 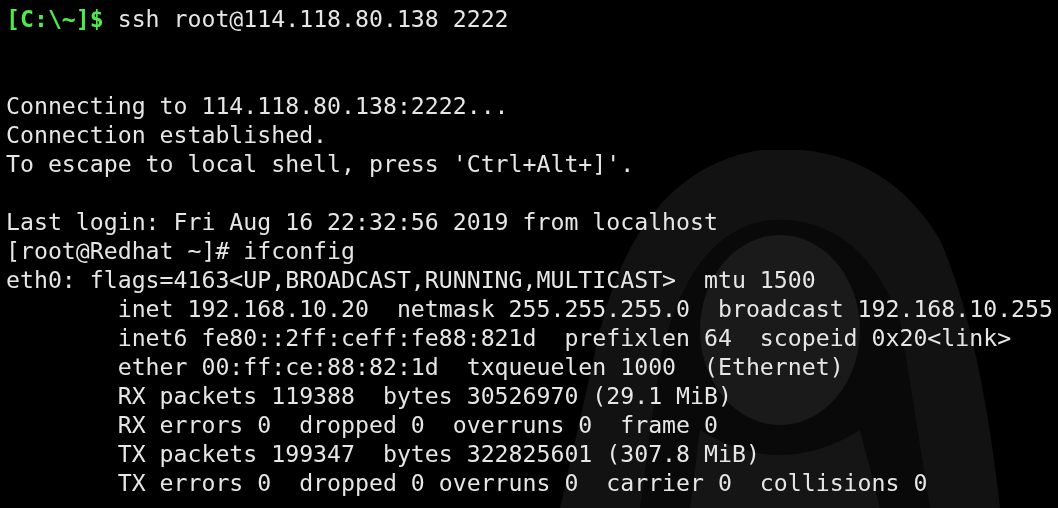 I want to click on output-line: RX errors 0 dropped 0 overruns 0 frame 0, so click(x=417, y=424).